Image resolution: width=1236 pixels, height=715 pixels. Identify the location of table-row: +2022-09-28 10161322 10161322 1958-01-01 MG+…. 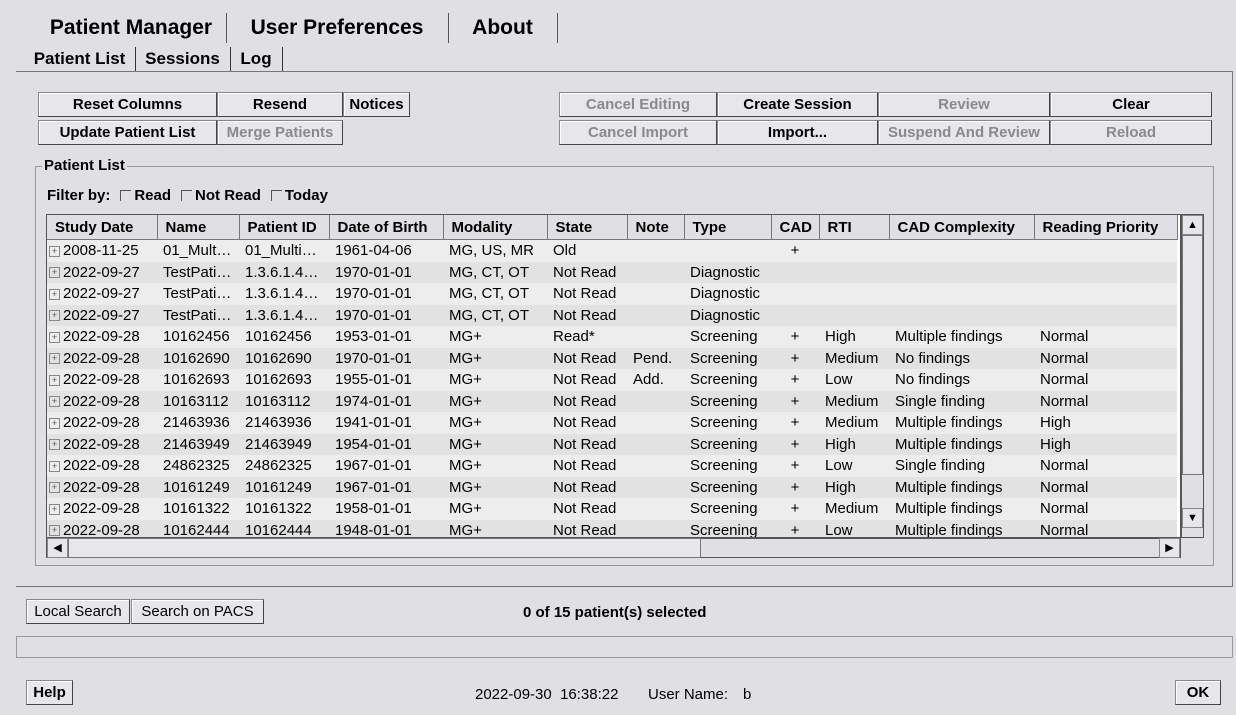
(612, 509).